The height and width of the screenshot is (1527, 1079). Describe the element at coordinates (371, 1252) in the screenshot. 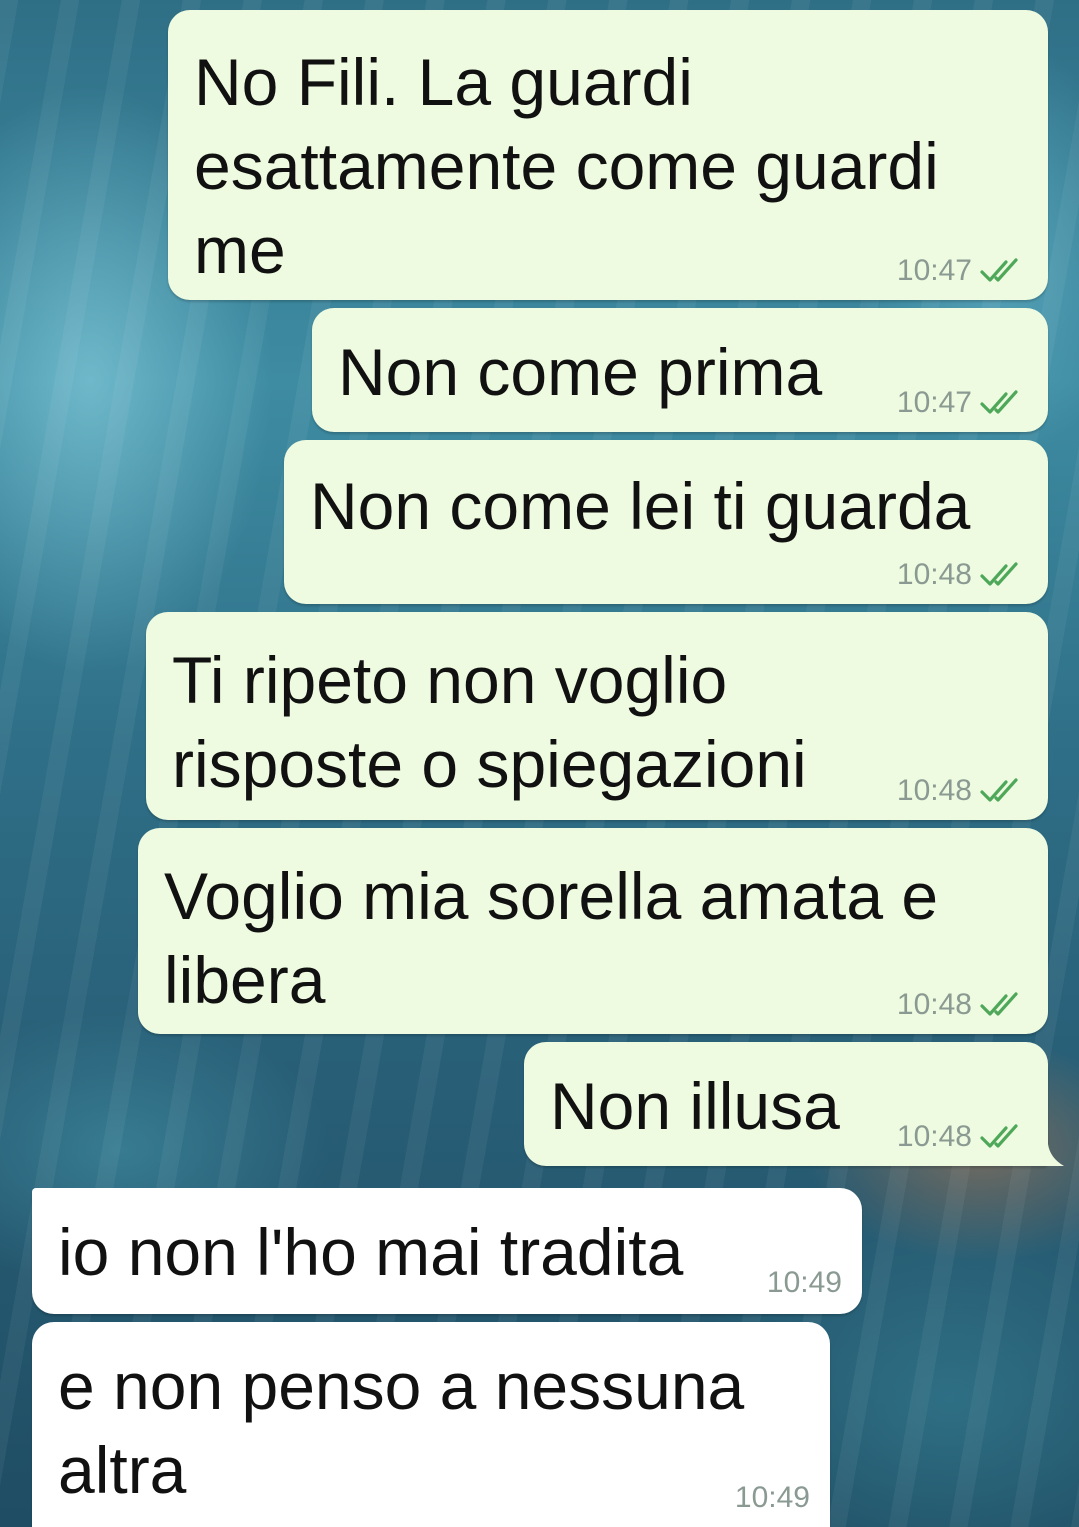

I see `message-text: io non l'ho mai tradita` at that location.